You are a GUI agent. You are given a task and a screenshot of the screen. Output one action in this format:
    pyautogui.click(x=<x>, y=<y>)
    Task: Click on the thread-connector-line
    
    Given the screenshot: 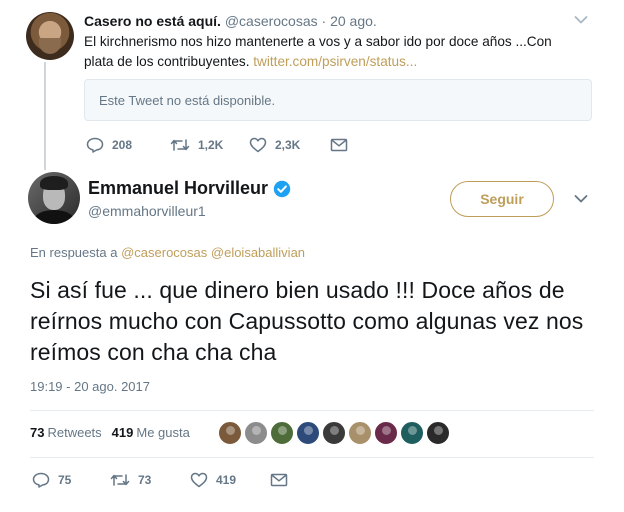 What is the action you would take?
    pyautogui.click(x=45, y=116)
    